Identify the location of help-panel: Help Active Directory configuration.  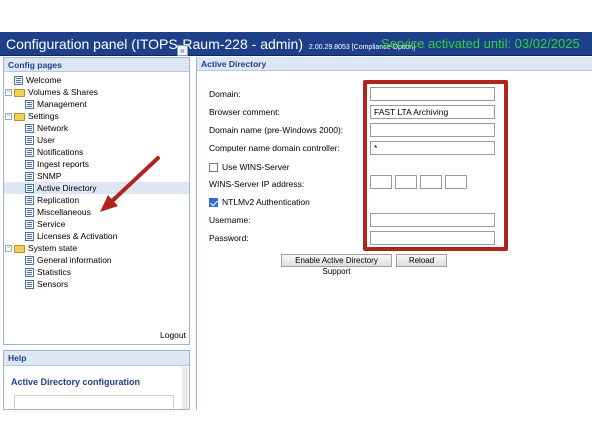
(96, 380).